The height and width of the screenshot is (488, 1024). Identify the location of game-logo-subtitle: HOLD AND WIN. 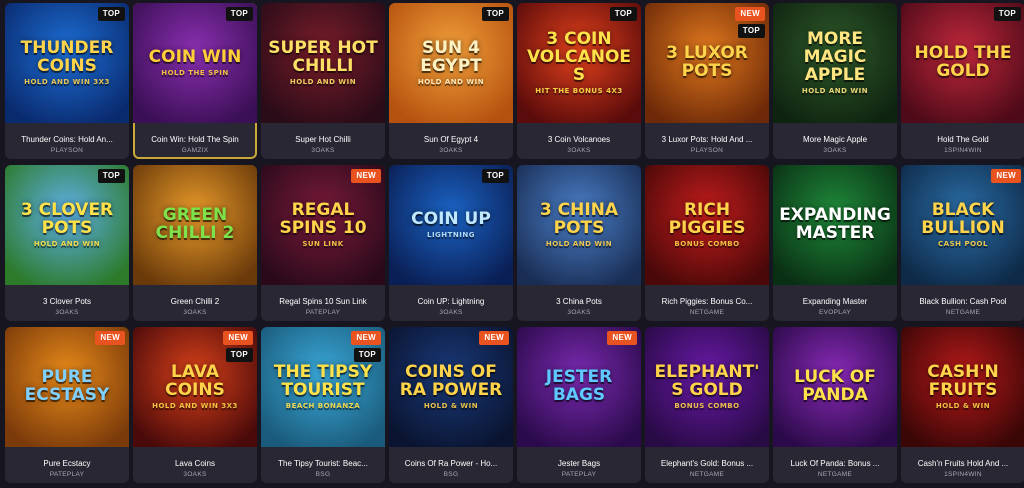
(835, 90).